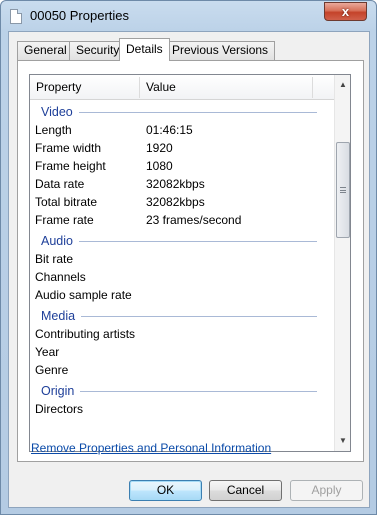 The height and width of the screenshot is (515, 377). Describe the element at coordinates (85, 334) in the screenshot. I see `property-name: Contributing artists` at that location.